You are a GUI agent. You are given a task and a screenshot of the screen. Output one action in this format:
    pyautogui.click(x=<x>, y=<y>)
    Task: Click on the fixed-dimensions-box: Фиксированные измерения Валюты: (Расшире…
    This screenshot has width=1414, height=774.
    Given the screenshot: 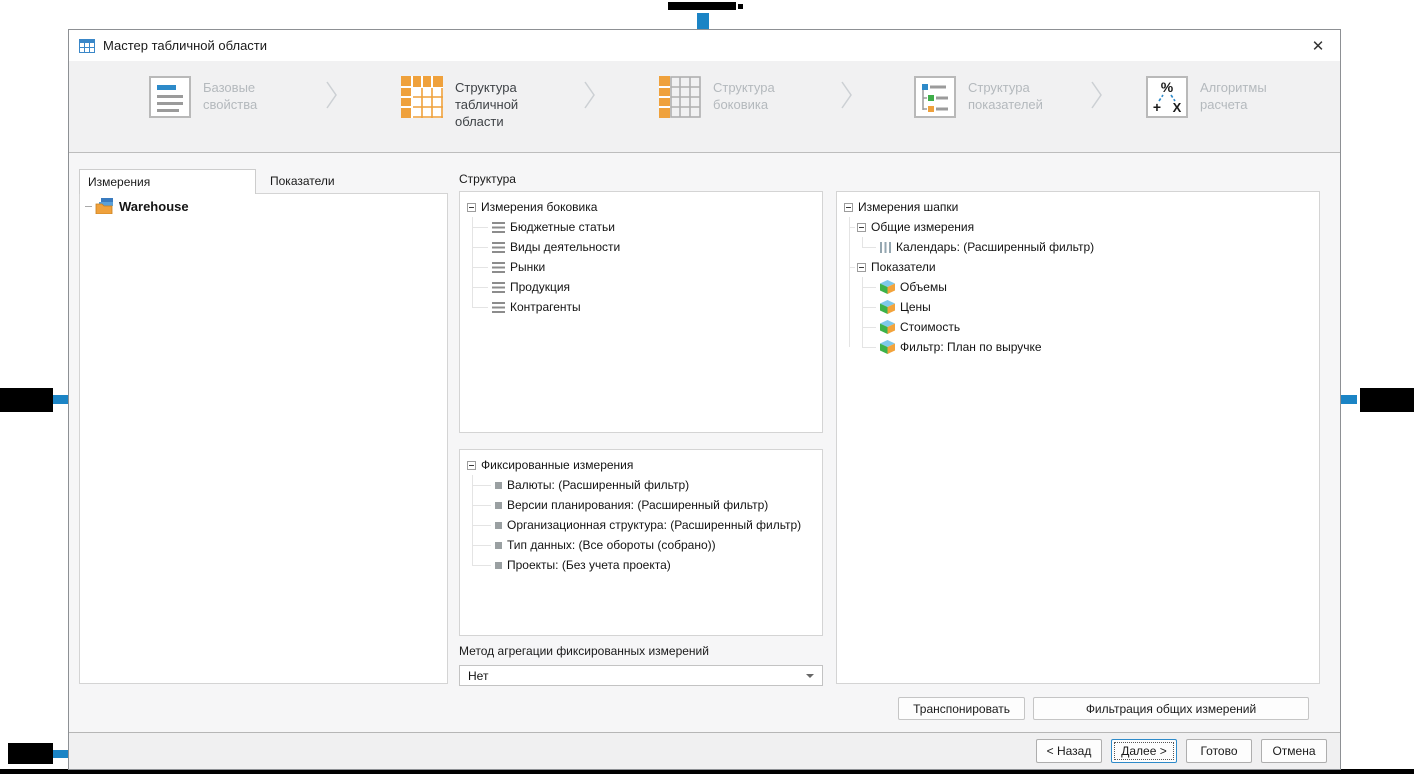 What is the action you would take?
    pyautogui.click(x=641, y=542)
    